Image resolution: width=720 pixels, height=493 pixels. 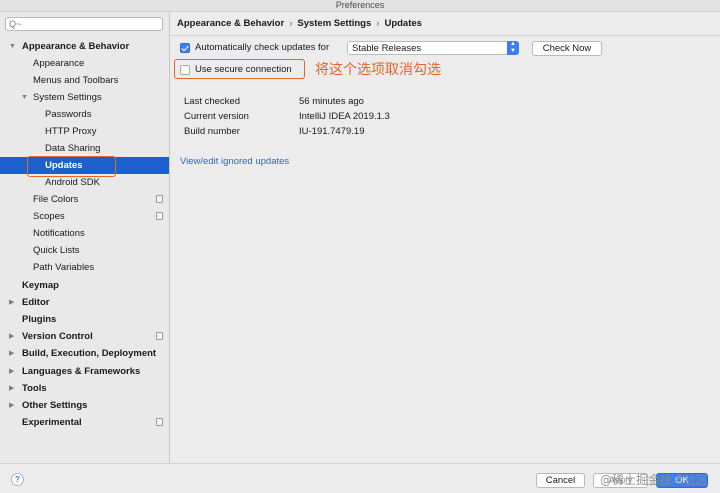 I want to click on sidebar-item-android-sdk: Android SDK, so click(x=84, y=182).